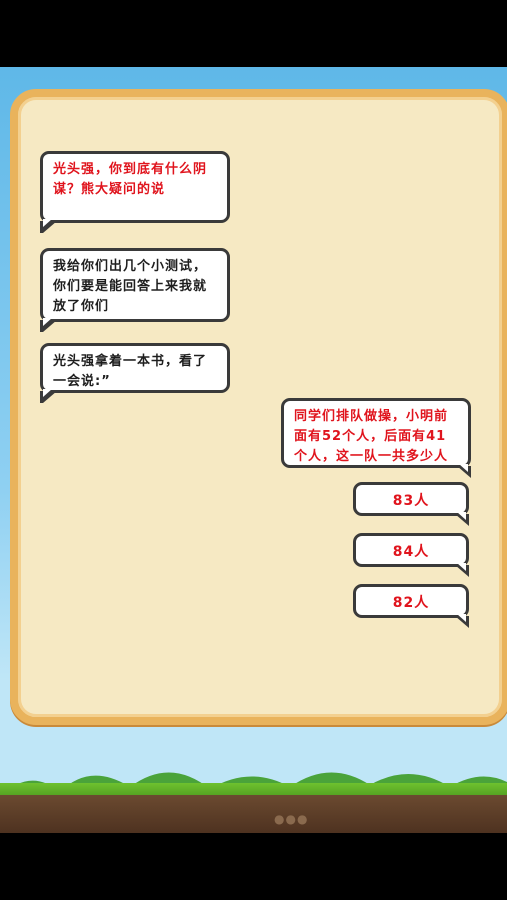 Image resolution: width=507 pixels, height=900 pixels. I want to click on speech-bubble-test: 我给你们出几个小测试，你们要是能回答上来我就放了你们, so click(135, 290).